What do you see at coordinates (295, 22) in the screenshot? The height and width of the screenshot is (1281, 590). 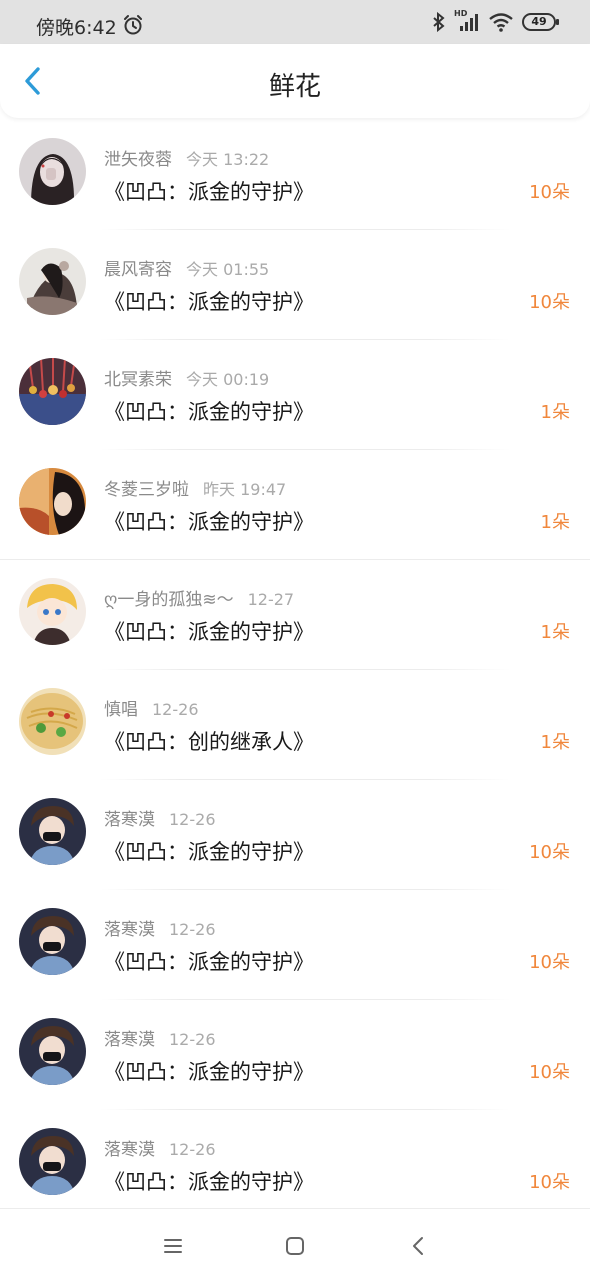 I see `status-bar: 傍晚6:42 HD 49` at bounding box center [295, 22].